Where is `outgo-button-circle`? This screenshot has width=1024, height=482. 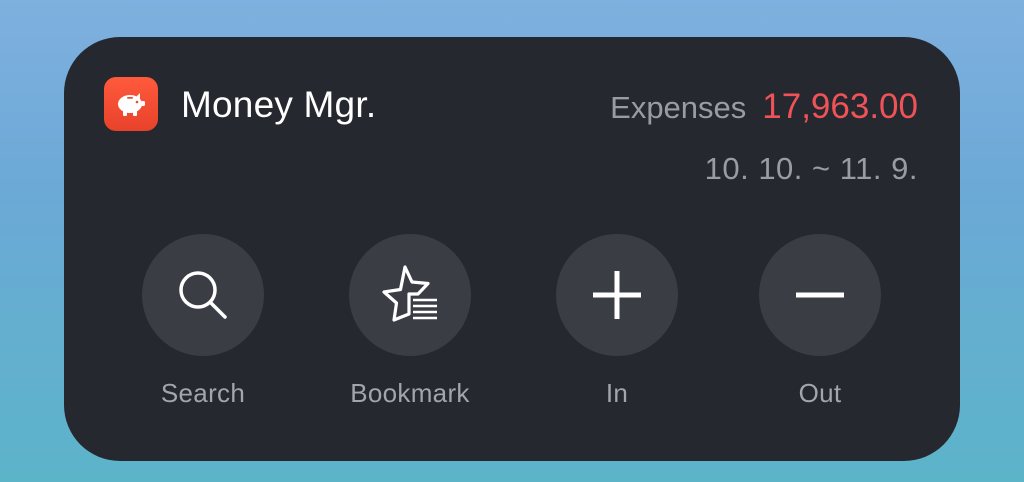 outgo-button-circle is located at coordinates (820, 295).